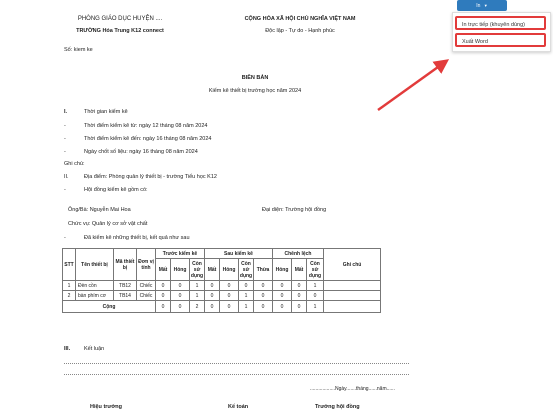 Image resolution: width=553 pixels, height=414 pixels. Describe the element at coordinates (300, 31) in the screenshot. I see `motto: Độc lập - Tự do - Hạnh phúc` at that location.